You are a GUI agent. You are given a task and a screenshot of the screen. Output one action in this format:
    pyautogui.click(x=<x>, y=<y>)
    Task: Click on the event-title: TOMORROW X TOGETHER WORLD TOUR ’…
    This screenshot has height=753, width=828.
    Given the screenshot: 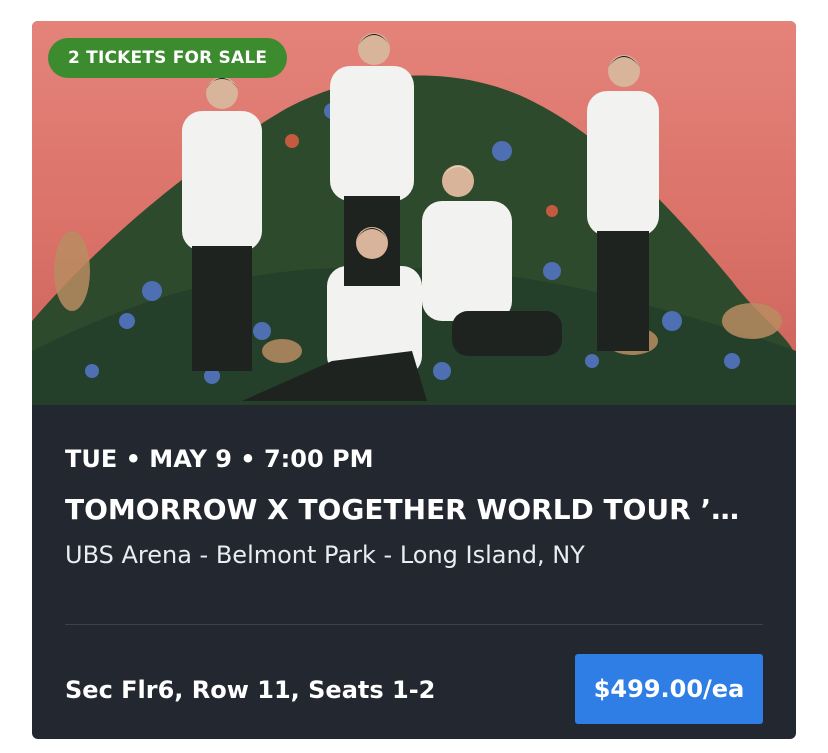 What is the action you would take?
    pyautogui.click(x=415, y=509)
    